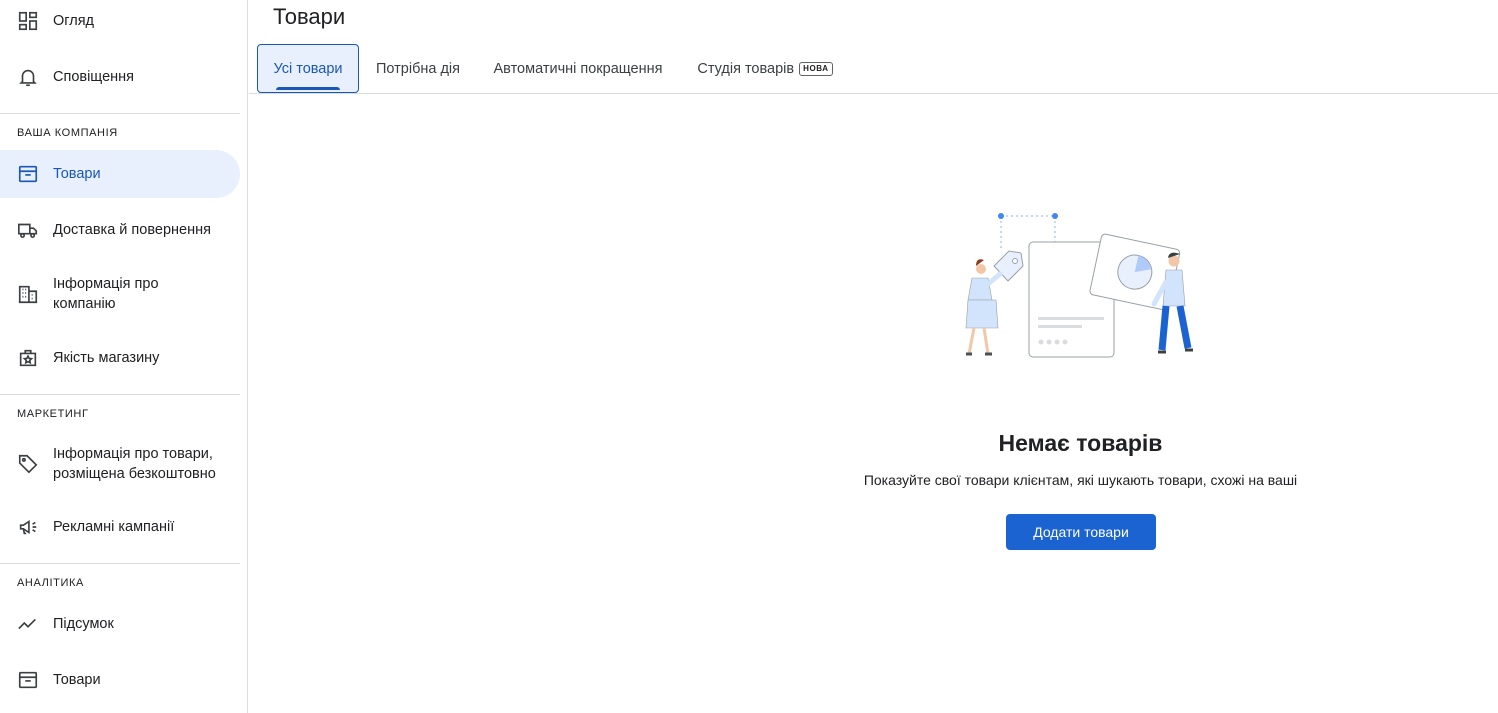 Image resolution: width=1498 pixels, height=713 pixels. I want to click on tab-all-products: Усі товари, so click(308, 68).